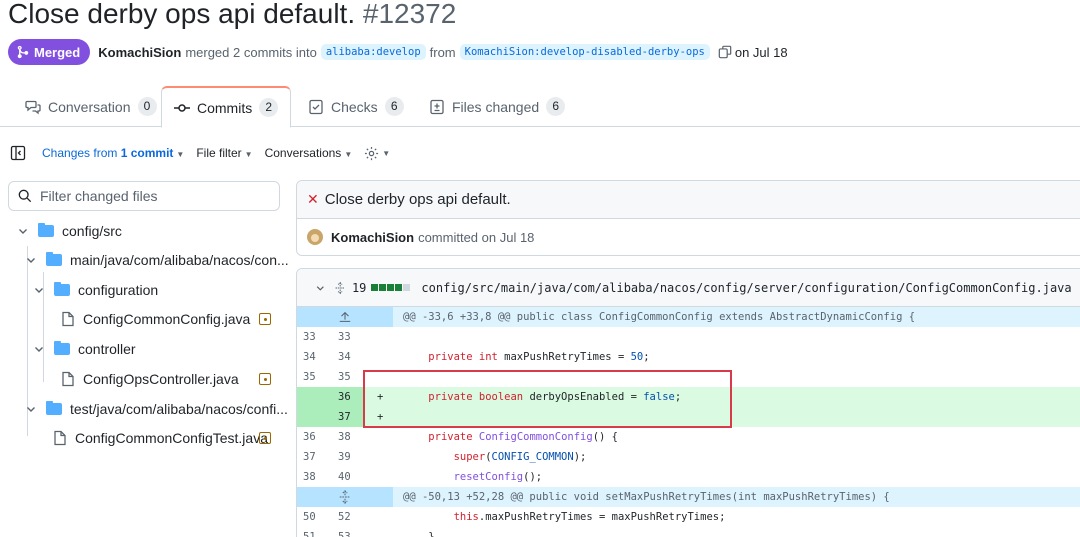  I want to click on commit-author: KomachiSion, so click(372, 237).